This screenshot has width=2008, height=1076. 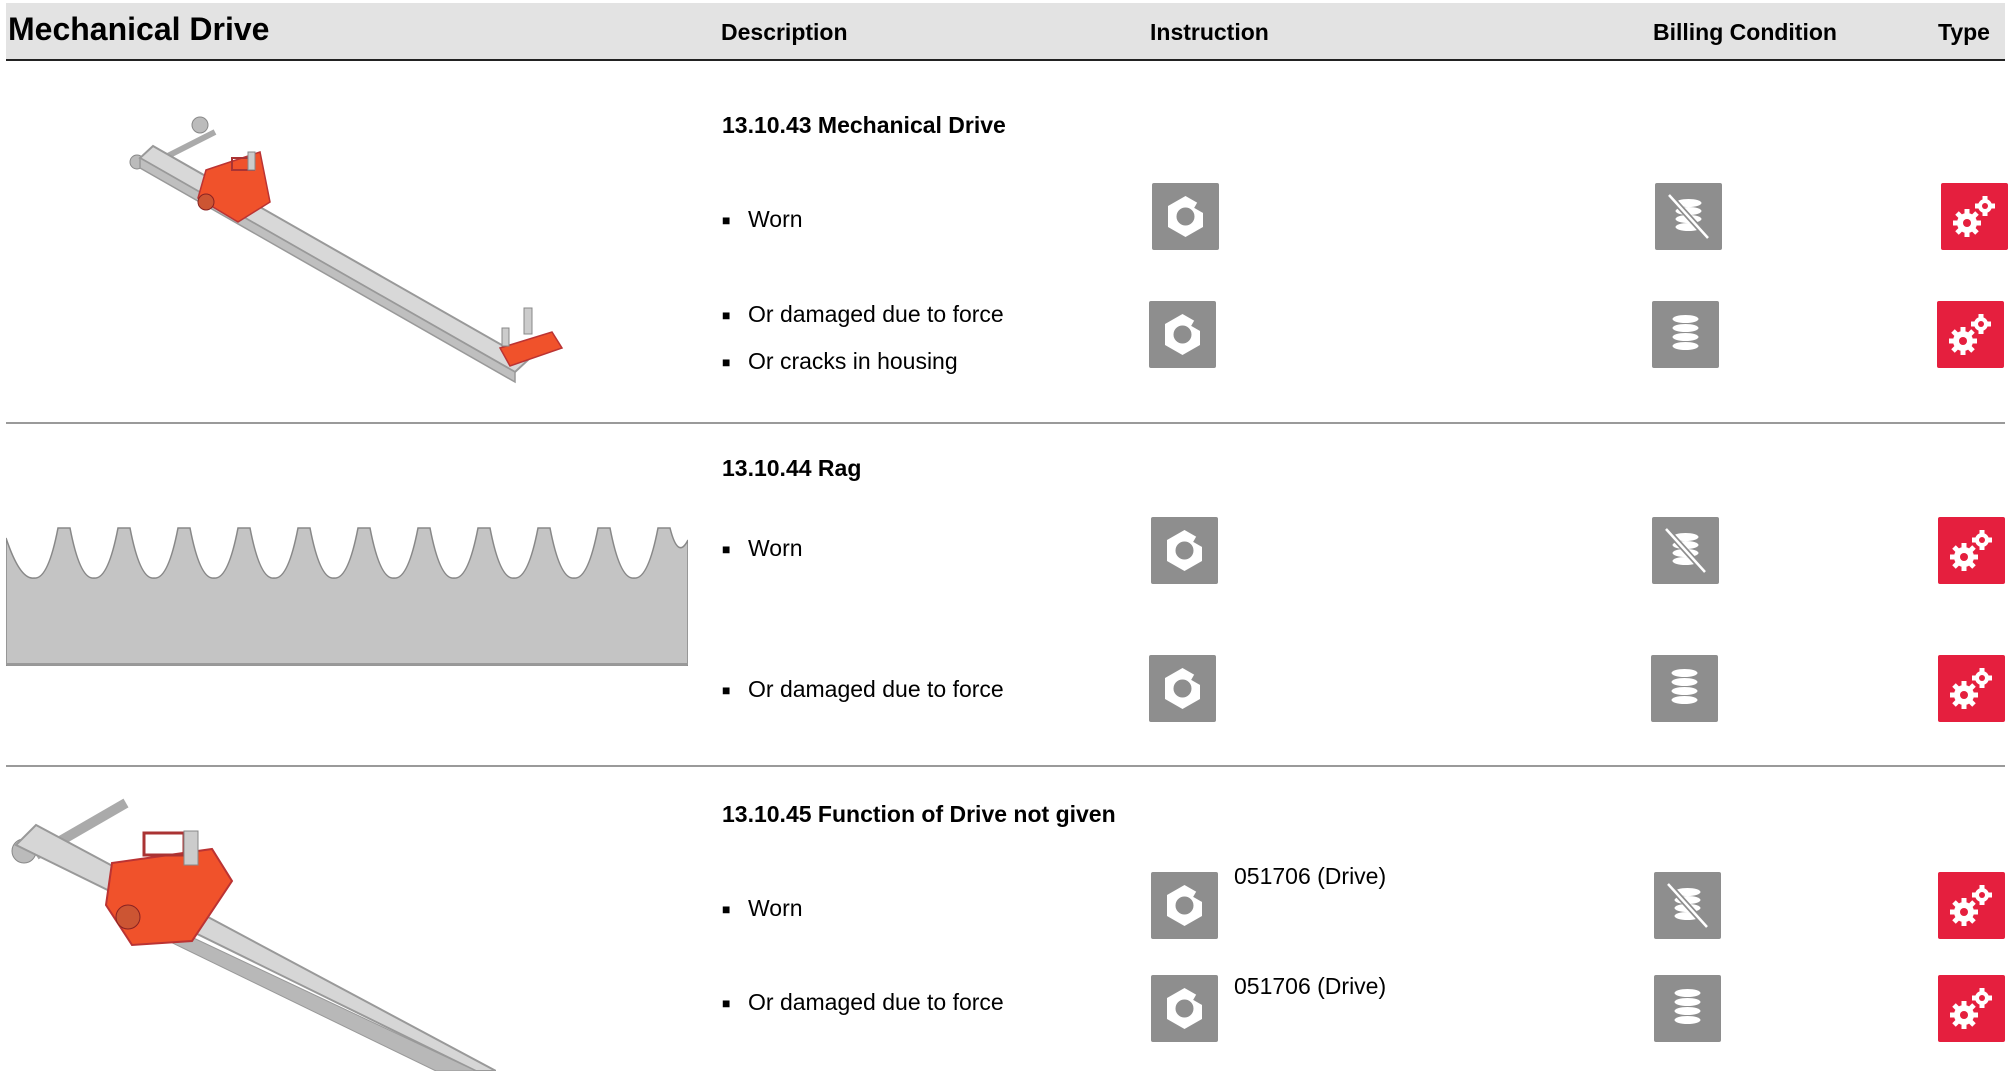 What do you see at coordinates (792, 468) in the screenshot?
I see `section-title: 13.10.44 Rag` at bounding box center [792, 468].